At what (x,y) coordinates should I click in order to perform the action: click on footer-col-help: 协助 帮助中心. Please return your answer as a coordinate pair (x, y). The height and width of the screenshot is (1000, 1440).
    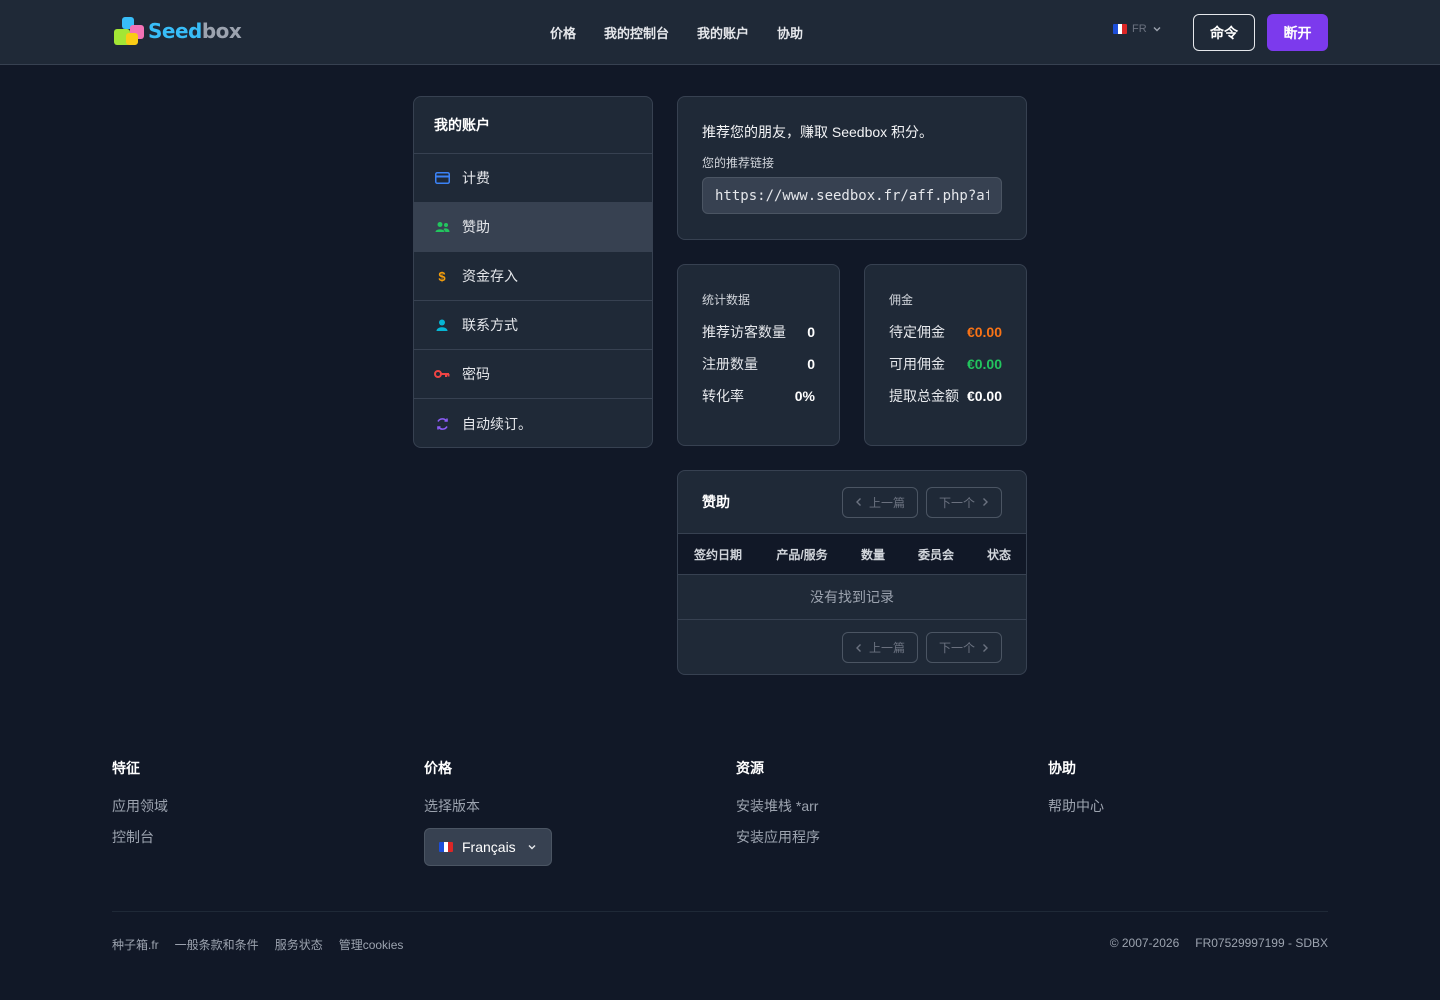
    Looking at the image, I should click on (1076, 792).